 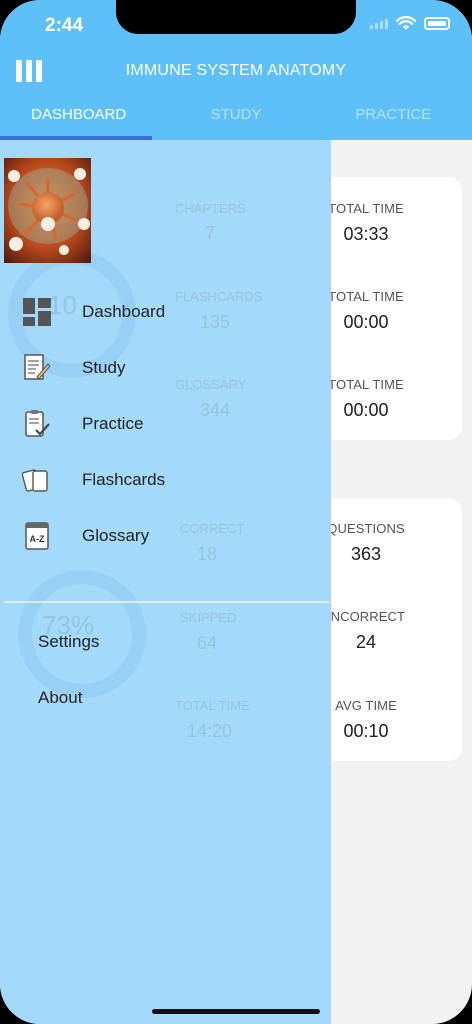 I want to click on progress-percent-faded: 10, so click(x=62, y=305).